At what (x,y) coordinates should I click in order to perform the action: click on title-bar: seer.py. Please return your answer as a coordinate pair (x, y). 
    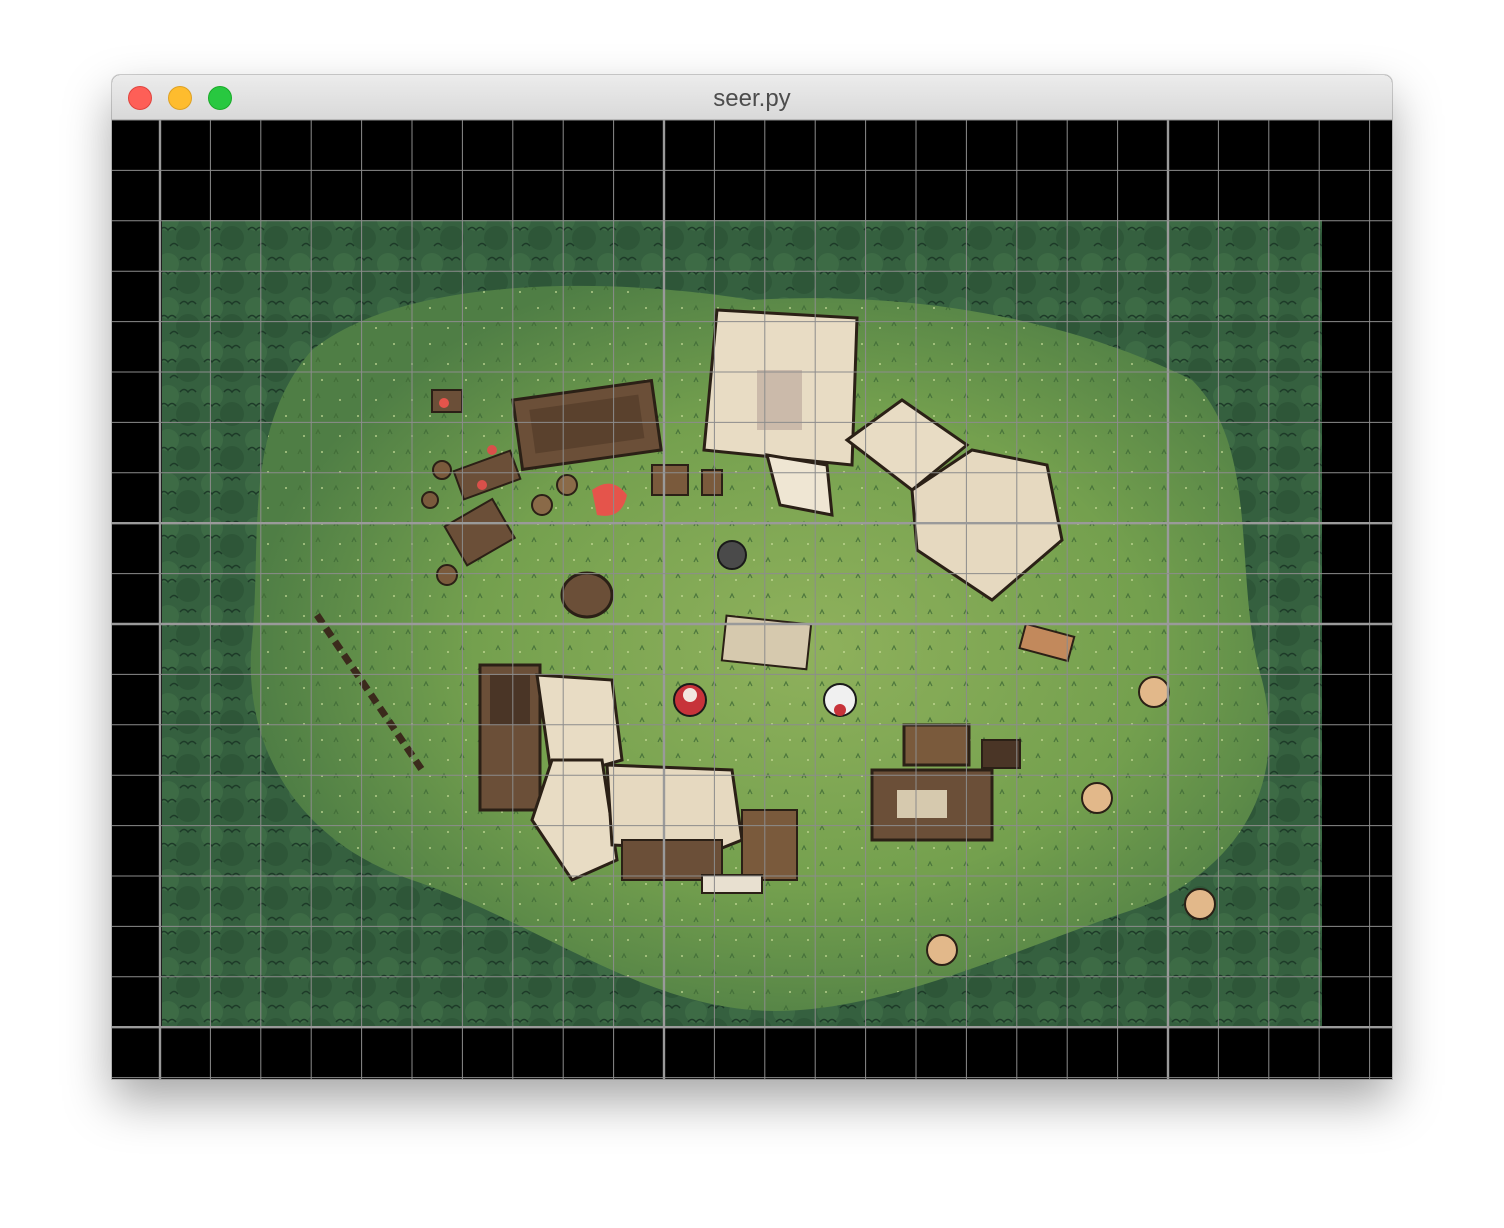
    Looking at the image, I should click on (752, 97).